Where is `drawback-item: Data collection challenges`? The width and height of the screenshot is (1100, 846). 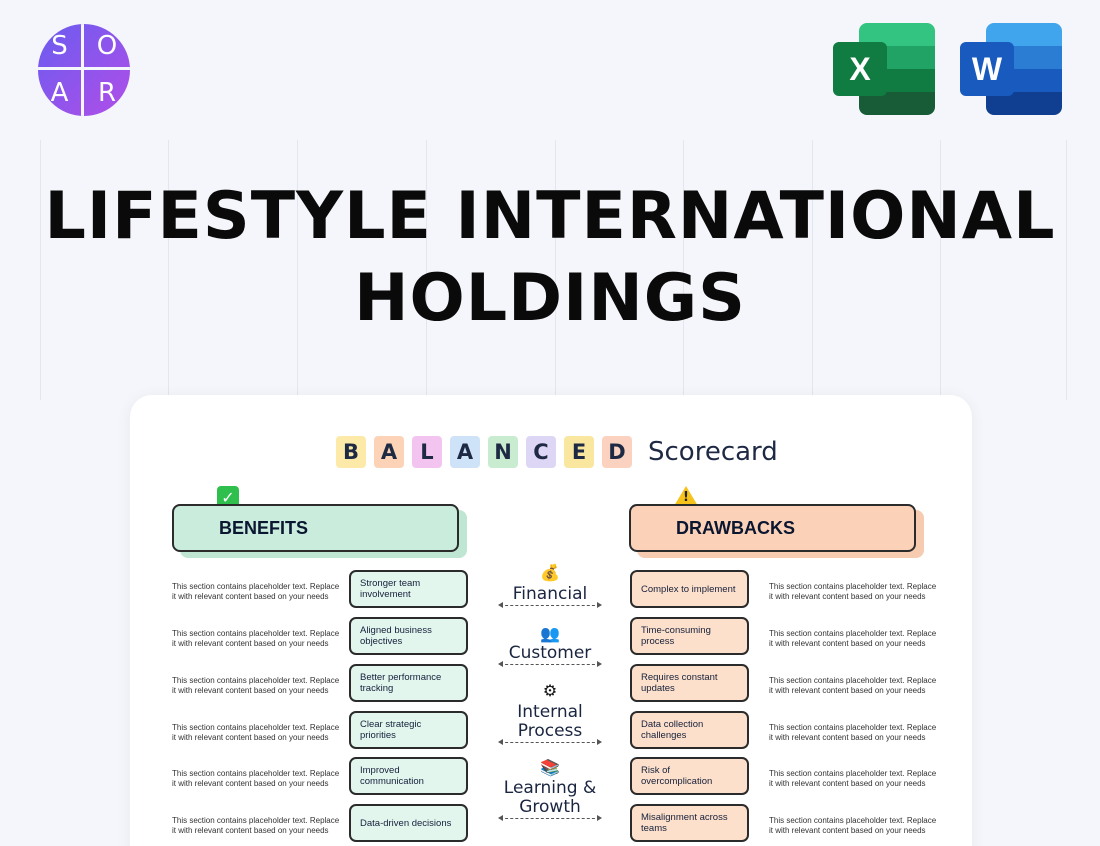 drawback-item: Data collection challenges is located at coordinates (689, 730).